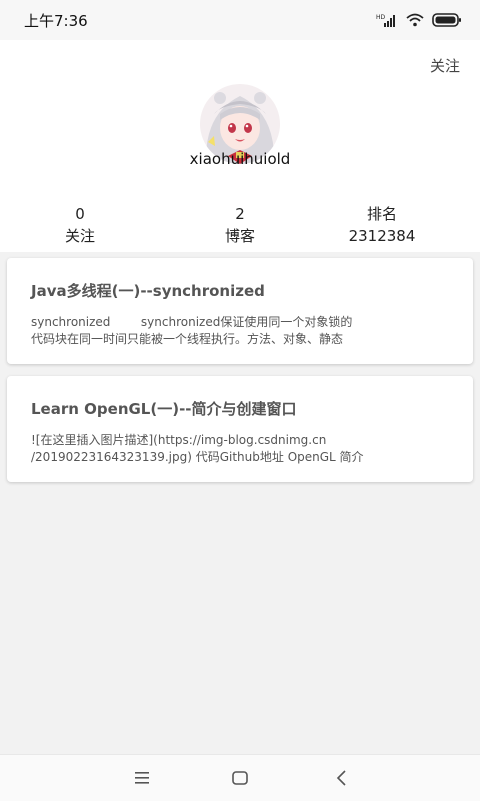  Describe the element at coordinates (446, 20) in the screenshot. I see `battery-icon` at that location.